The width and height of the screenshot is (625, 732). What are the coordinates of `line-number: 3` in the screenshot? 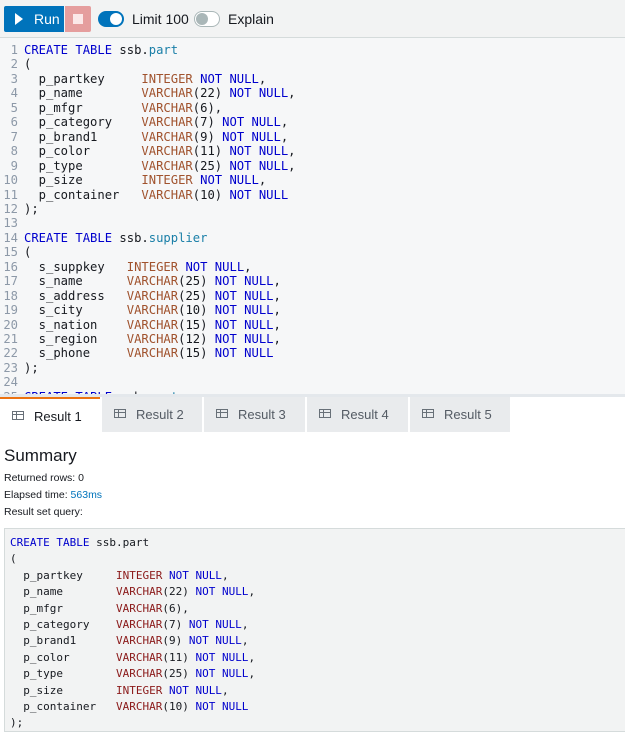 It's located at (14, 78).